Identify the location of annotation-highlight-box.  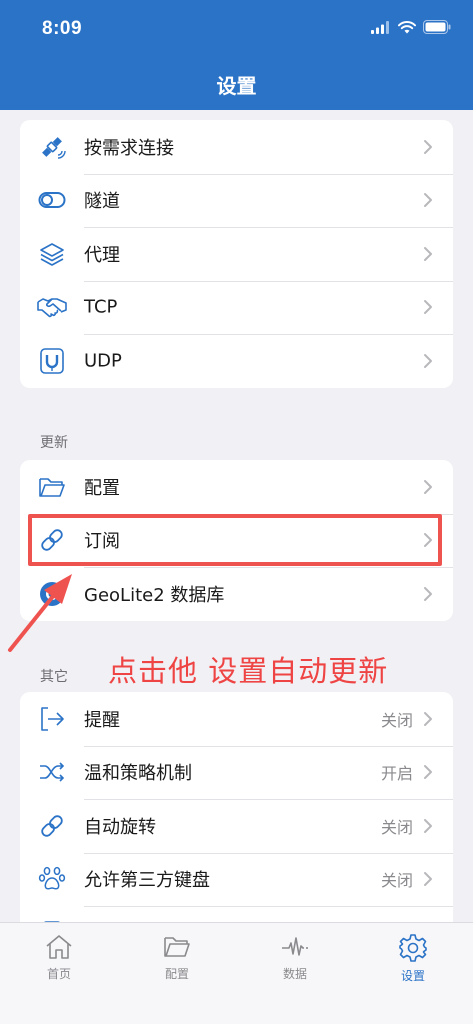
(235, 540).